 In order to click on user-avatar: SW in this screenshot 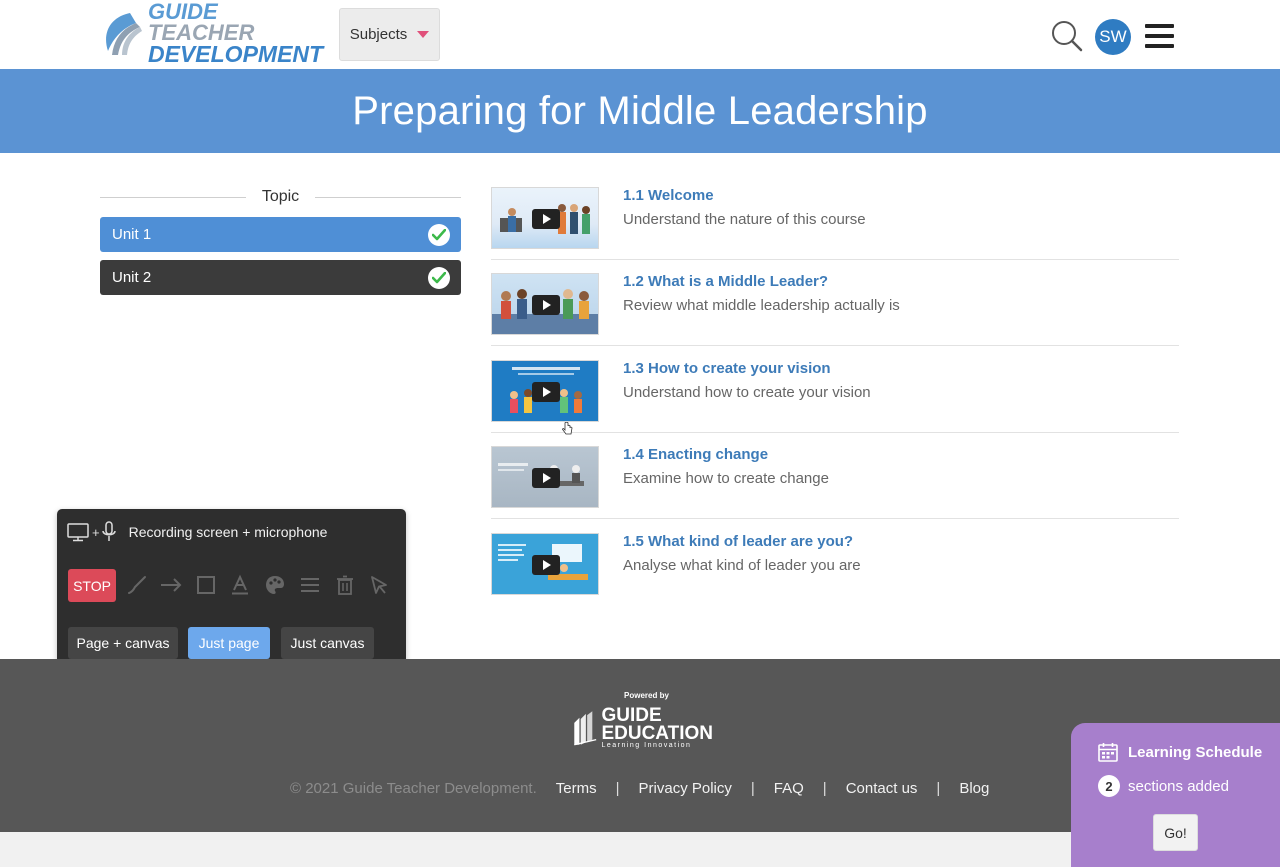, I will do `click(1113, 37)`.